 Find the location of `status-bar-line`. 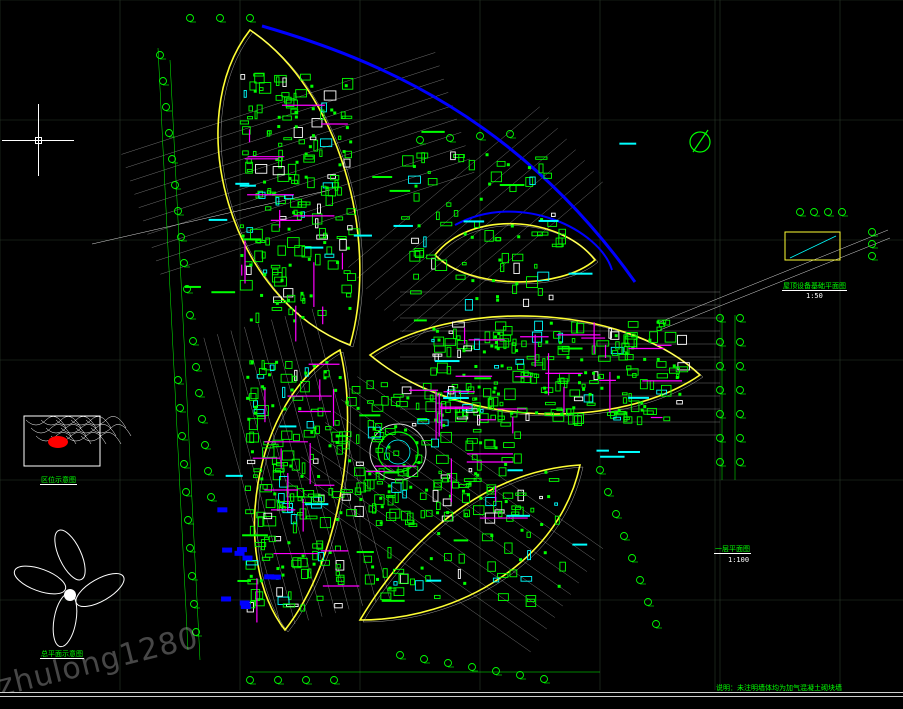

status-bar-line is located at coordinates (451, 696).